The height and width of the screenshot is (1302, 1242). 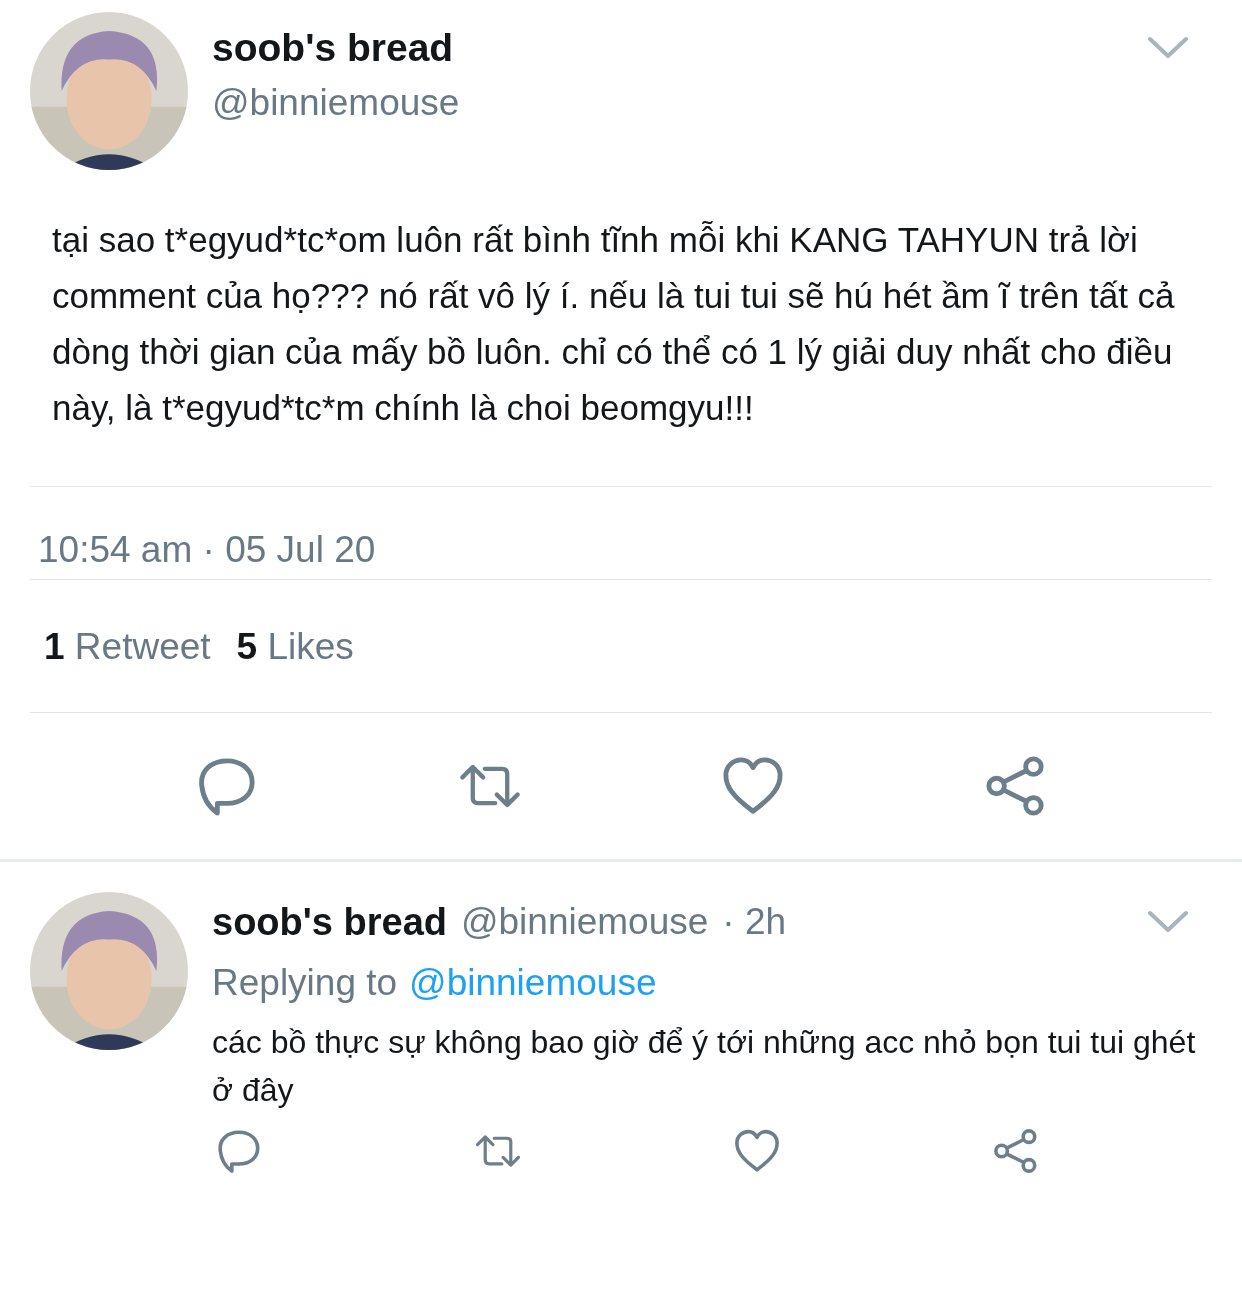 What do you see at coordinates (754, 922) in the screenshot?
I see `reply-time: · 2h` at bounding box center [754, 922].